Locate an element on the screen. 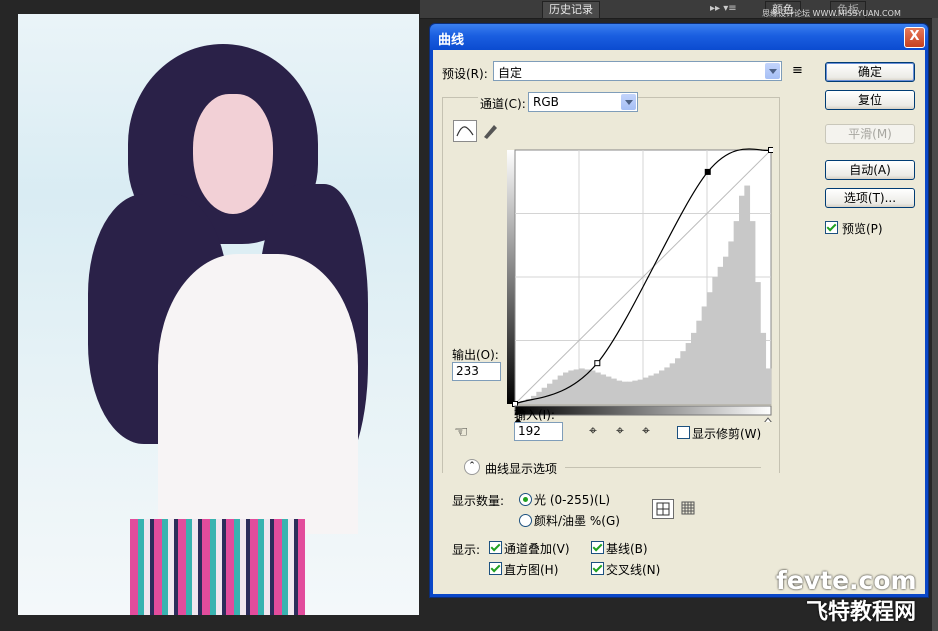 The width and height of the screenshot is (938, 631). white-point-slider is located at coordinates (768, 419).